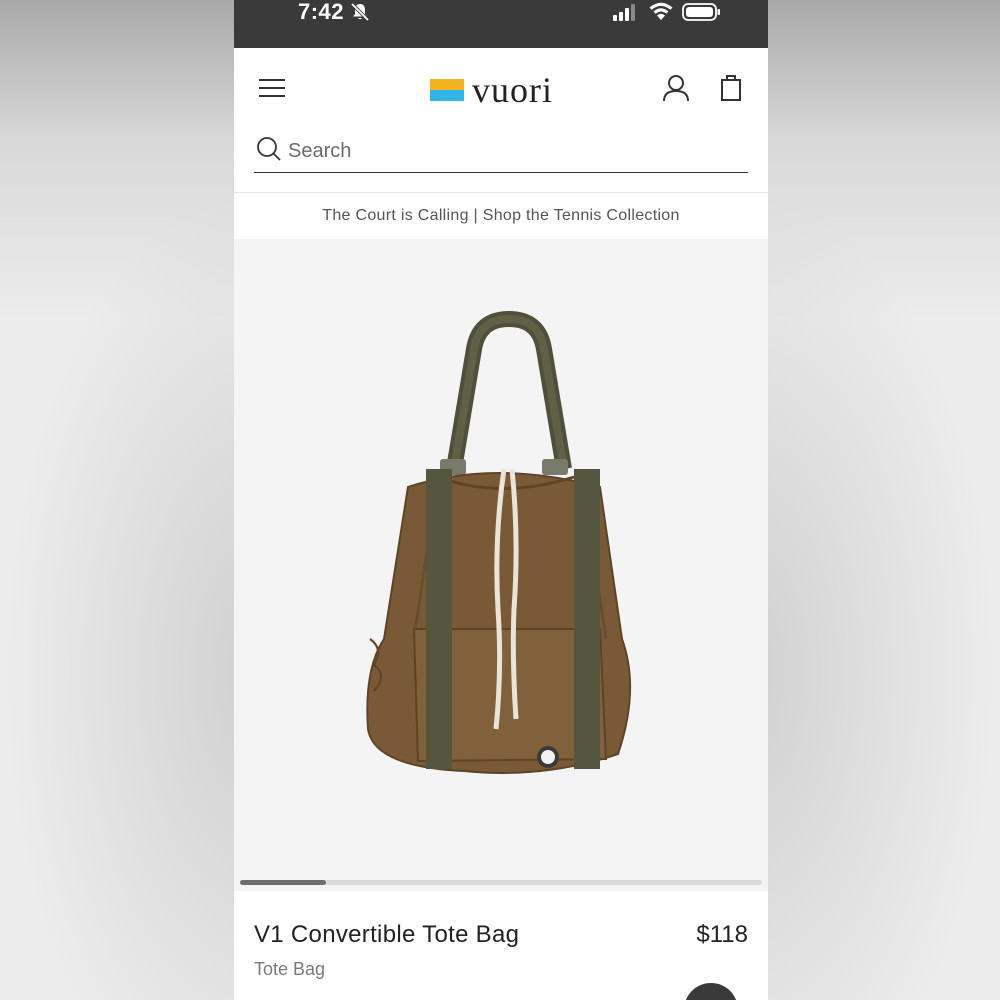 This screenshot has width=1000, height=1000. I want to click on brand-logo-text: vuori, so click(512, 90).